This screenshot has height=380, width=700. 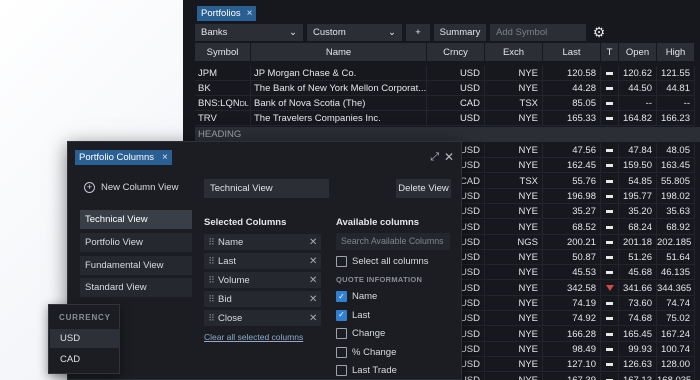 I want to click on search-available-columns-input: Search Available Columns, so click(x=393, y=241).